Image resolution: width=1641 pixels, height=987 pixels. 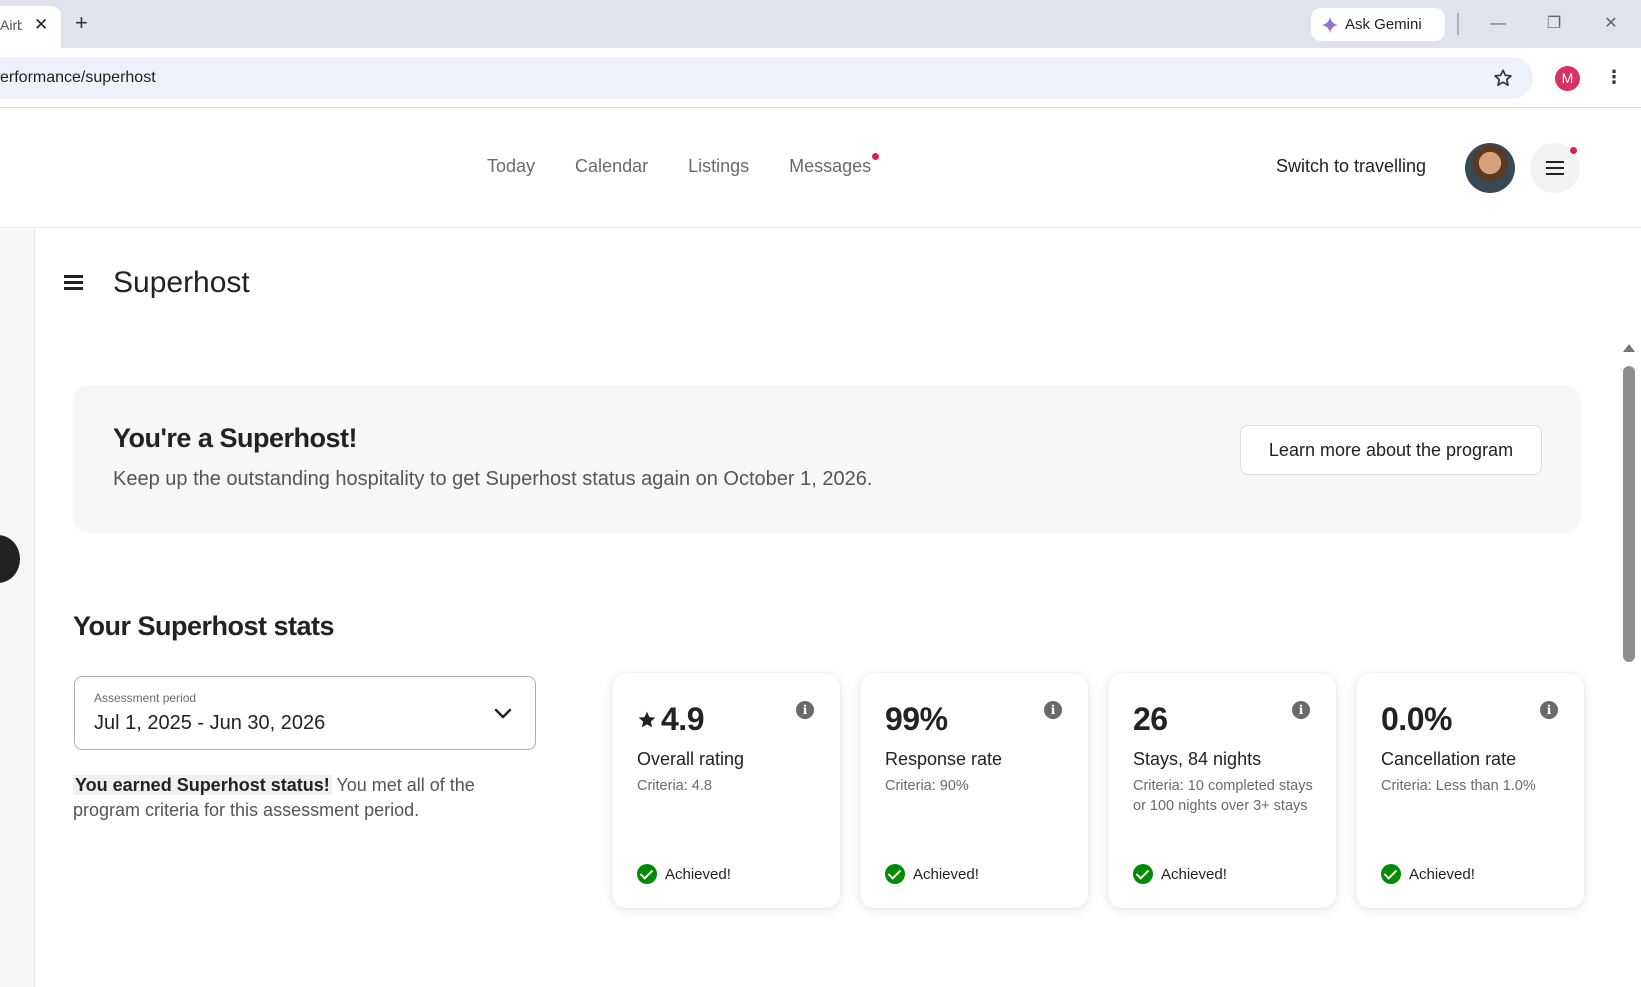 I want to click on ask-gemini-button: Ask Gemini, so click(x=1378, y=24).